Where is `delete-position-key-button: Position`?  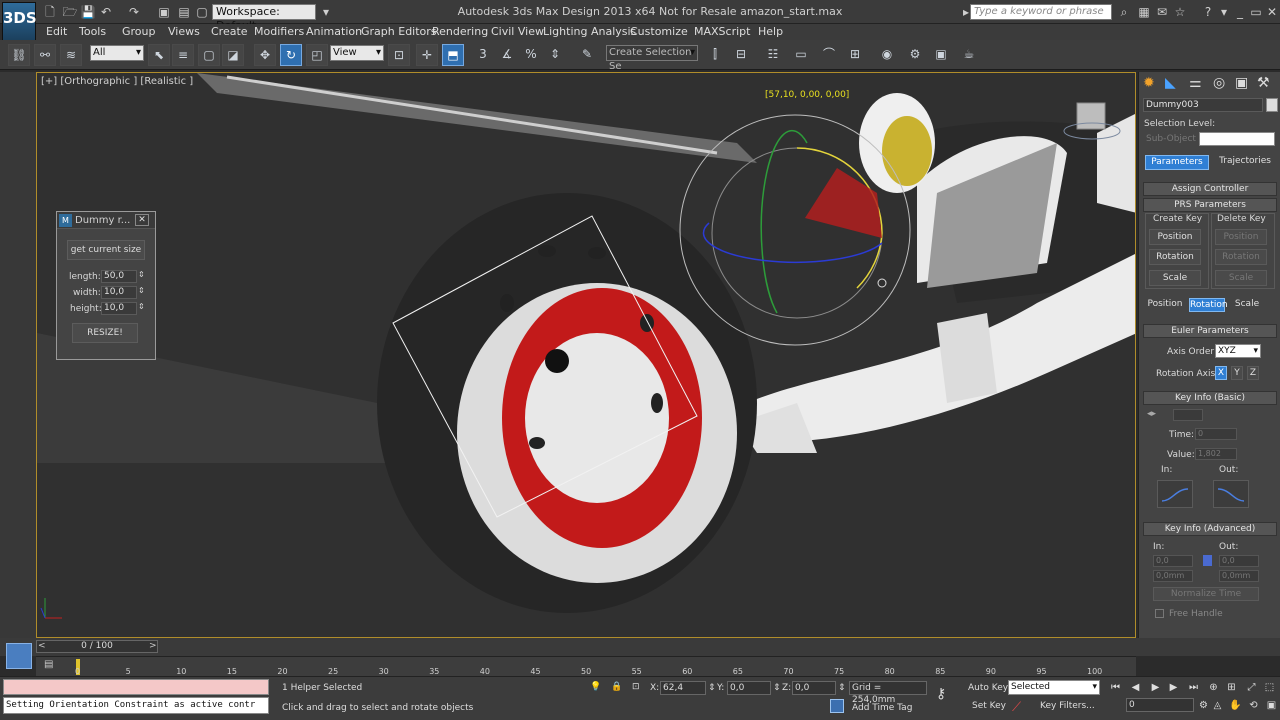
delete-position-key-button: Position is located at coordinates (1241, 237).